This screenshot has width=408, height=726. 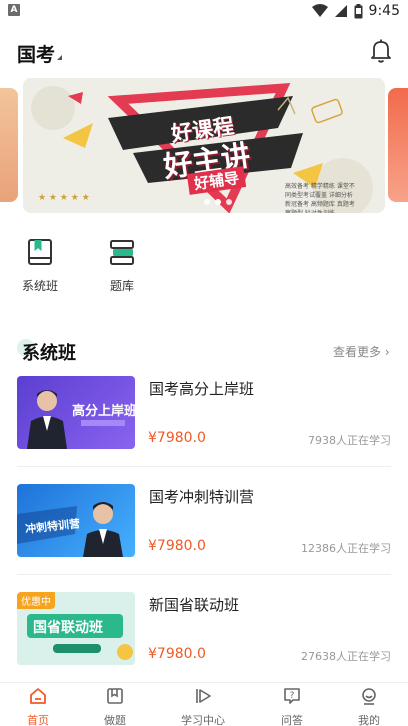 I want to click on view-more-link: 查看更多 ›, so click(x=361, y=351).